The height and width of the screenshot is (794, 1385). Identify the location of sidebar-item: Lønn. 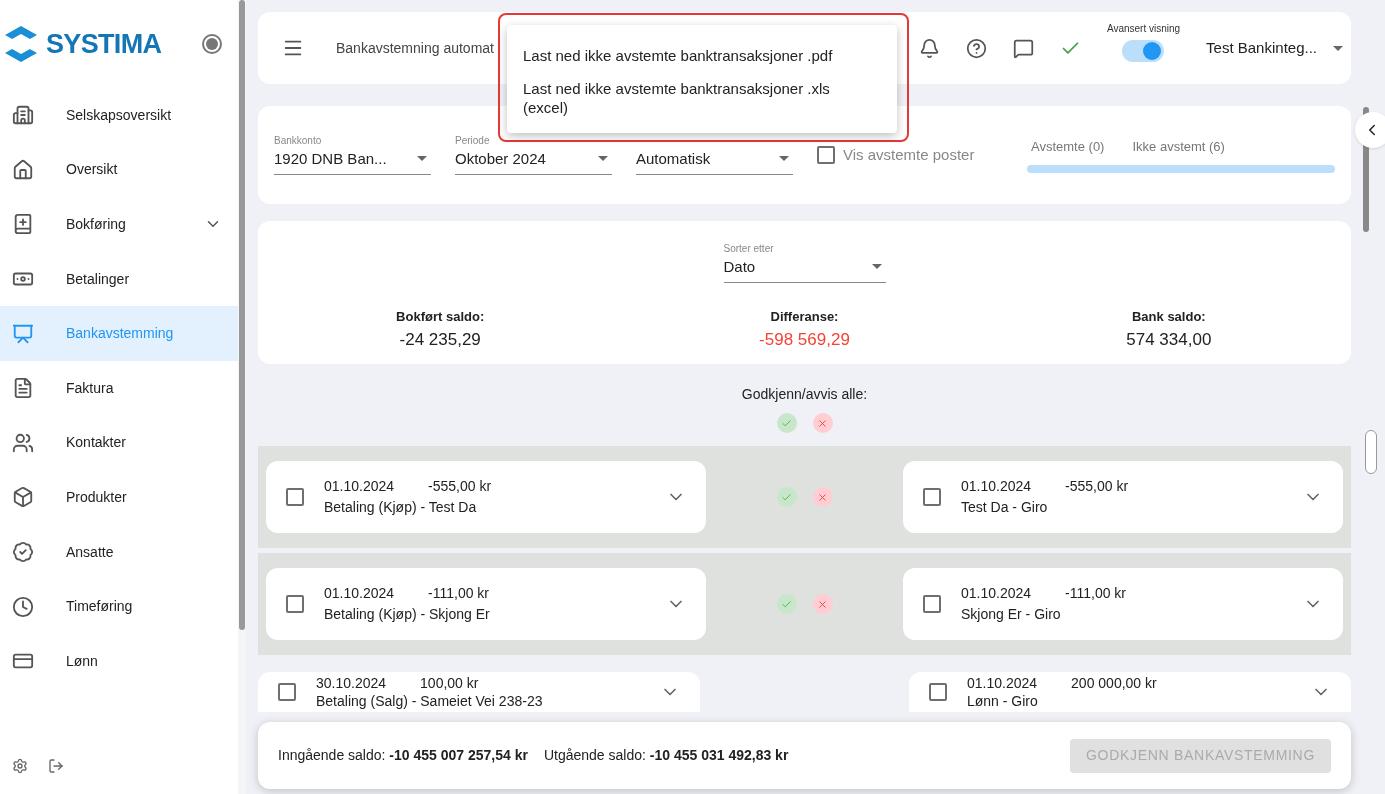
(119, 661).